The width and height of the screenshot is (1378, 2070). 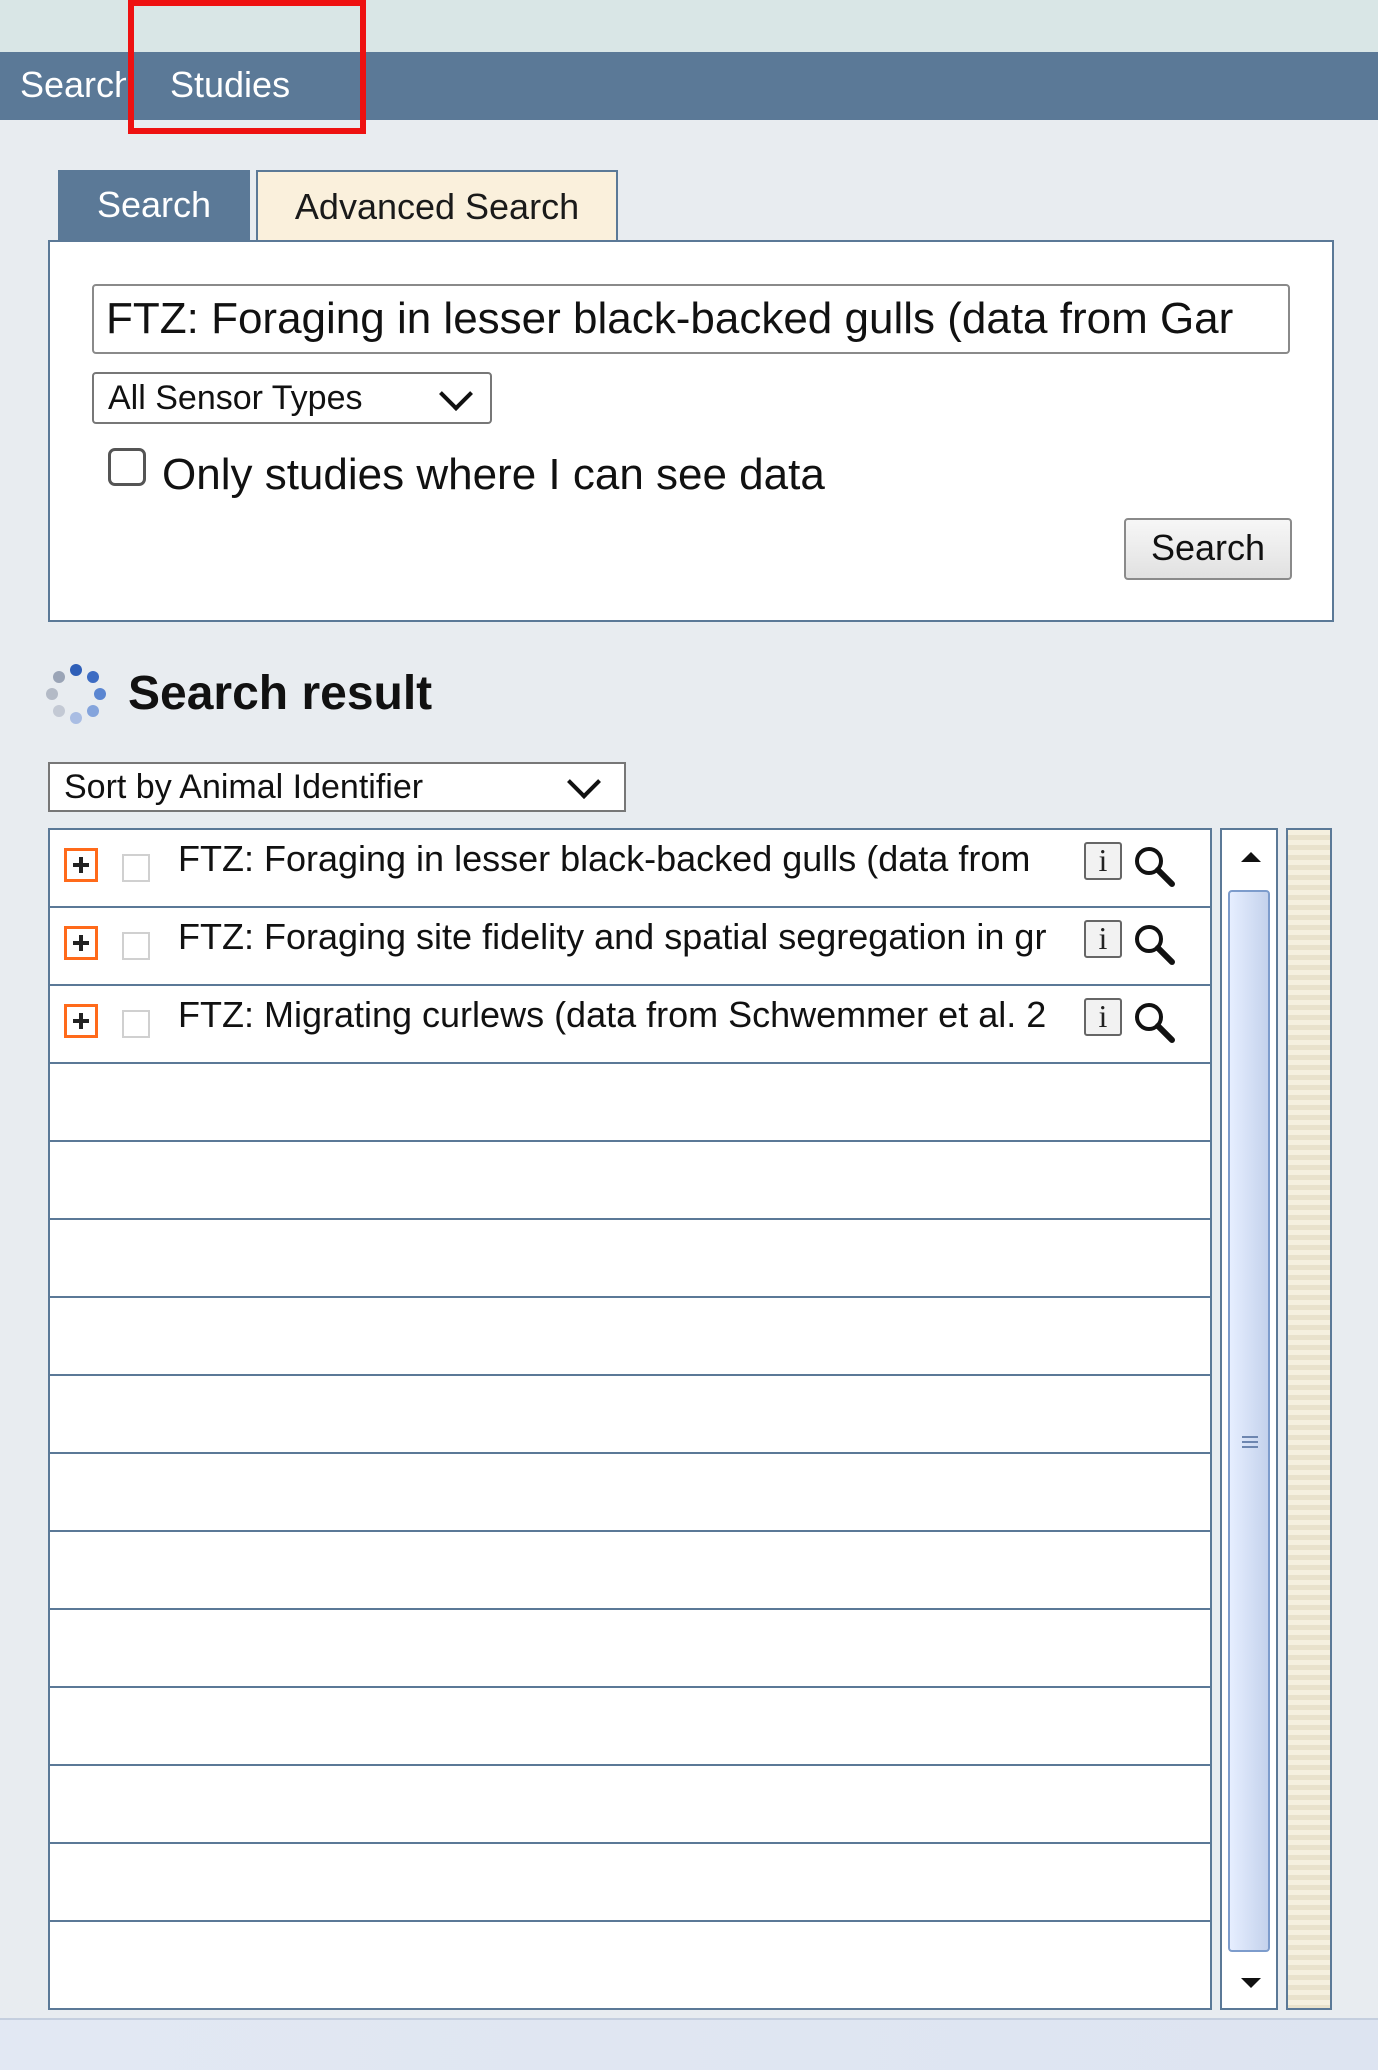 What do you see at coordinates (1208, 549) in the screenshot?
I see `search-submit-button: Search` at bounding box center [1208, 549].